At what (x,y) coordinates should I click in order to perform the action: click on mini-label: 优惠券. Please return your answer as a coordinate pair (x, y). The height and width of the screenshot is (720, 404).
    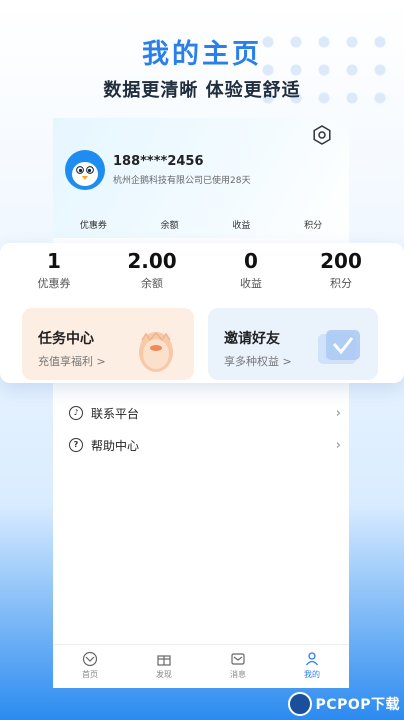
    Looking at the image, I should click on (93, 226).